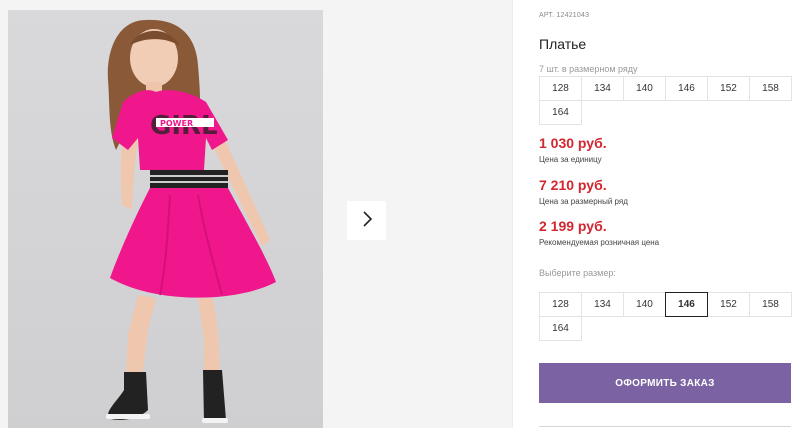 Image resolution: width=800 pixels, height=428 pixels. I want to click on size-chooser: 128 134 140 146 152 158 164, so click(665, 316).